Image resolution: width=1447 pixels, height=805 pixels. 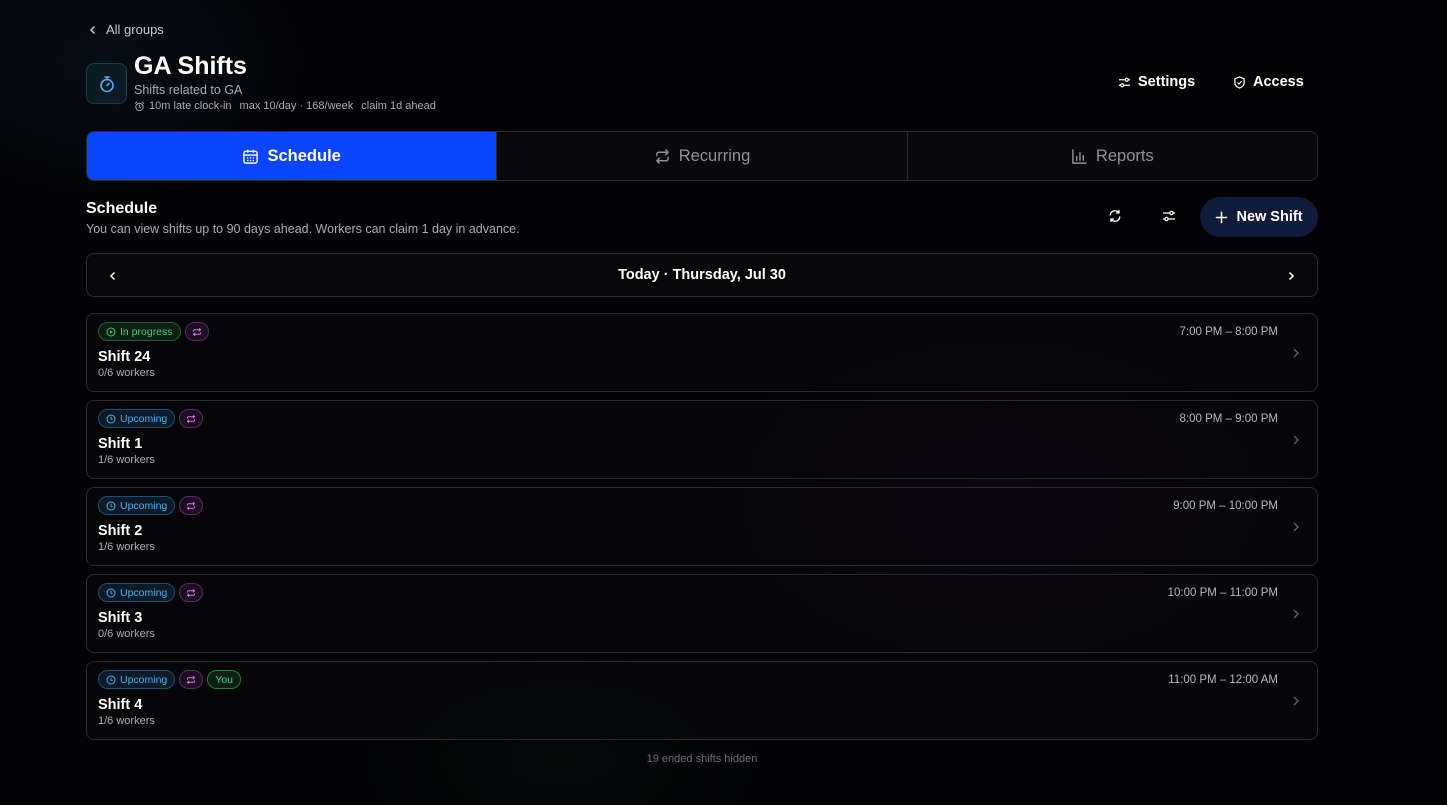 I want to click on filter-button, so click(x=1169, y=216).